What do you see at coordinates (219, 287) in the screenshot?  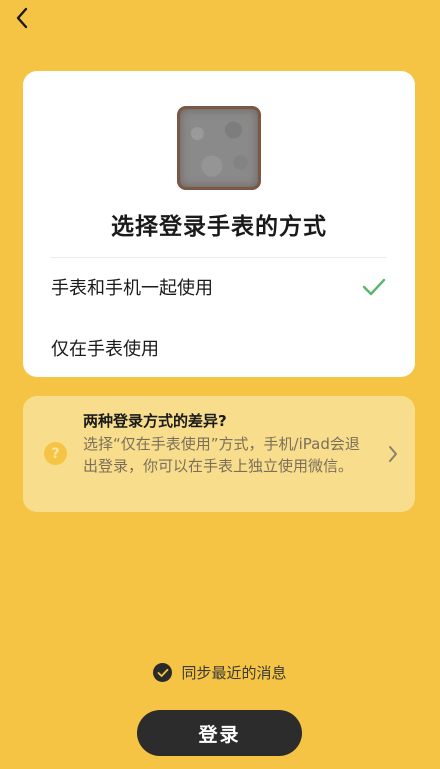 I see `option-watch-and-phone: 手表和手机一起使用` at bounding box center [219, 287].